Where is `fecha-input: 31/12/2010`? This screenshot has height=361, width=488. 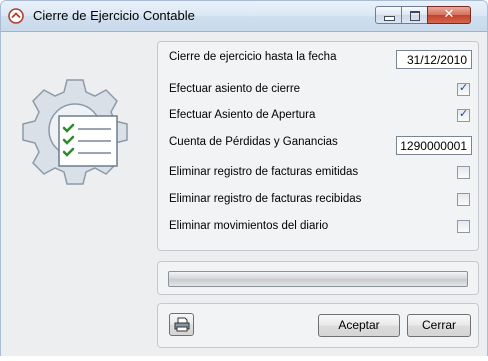 fecha-input: 31/12/2010 is located at coordinates (434, 59).